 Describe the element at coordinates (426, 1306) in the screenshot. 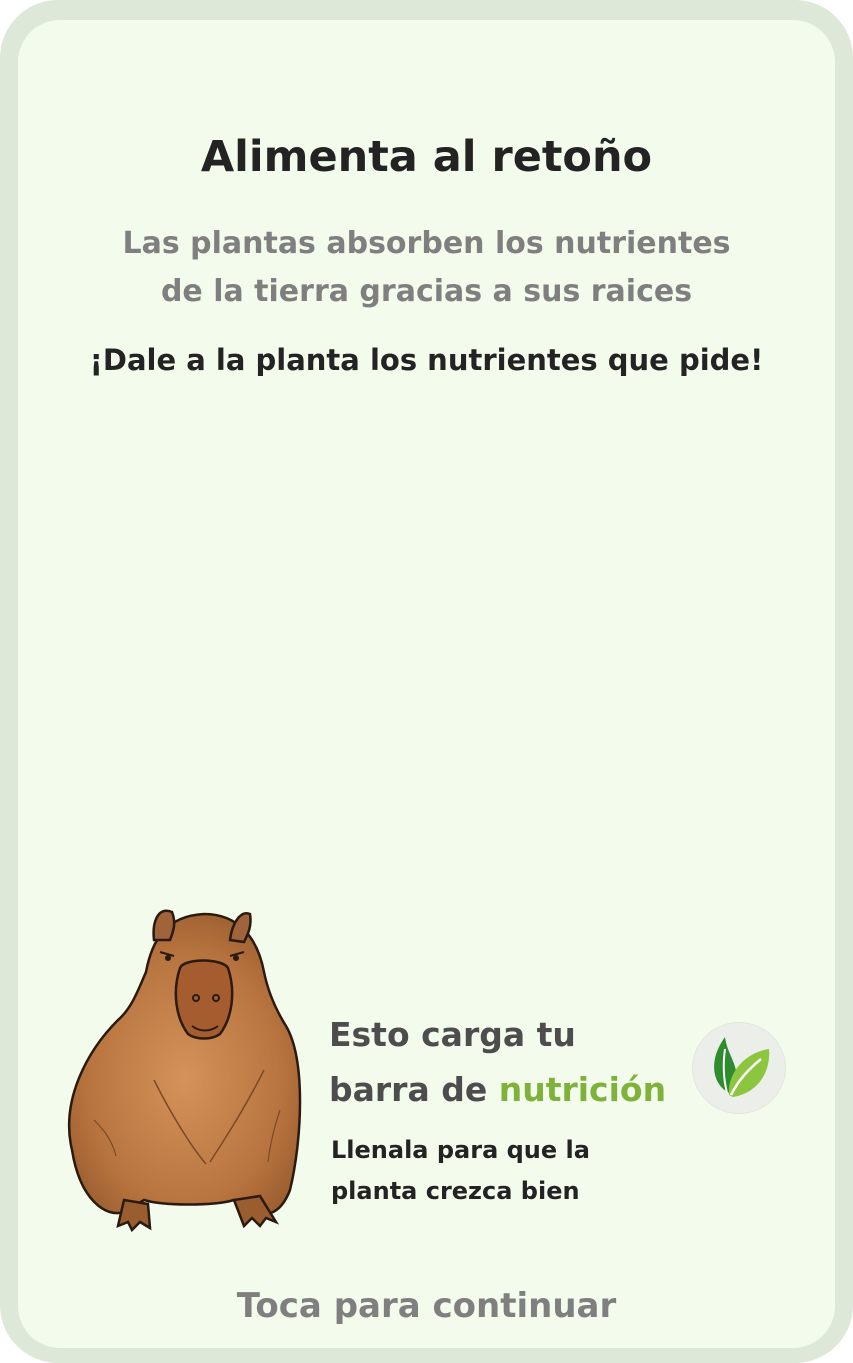

I see `tap-to-continue-button: Toca para continuar` at that location.